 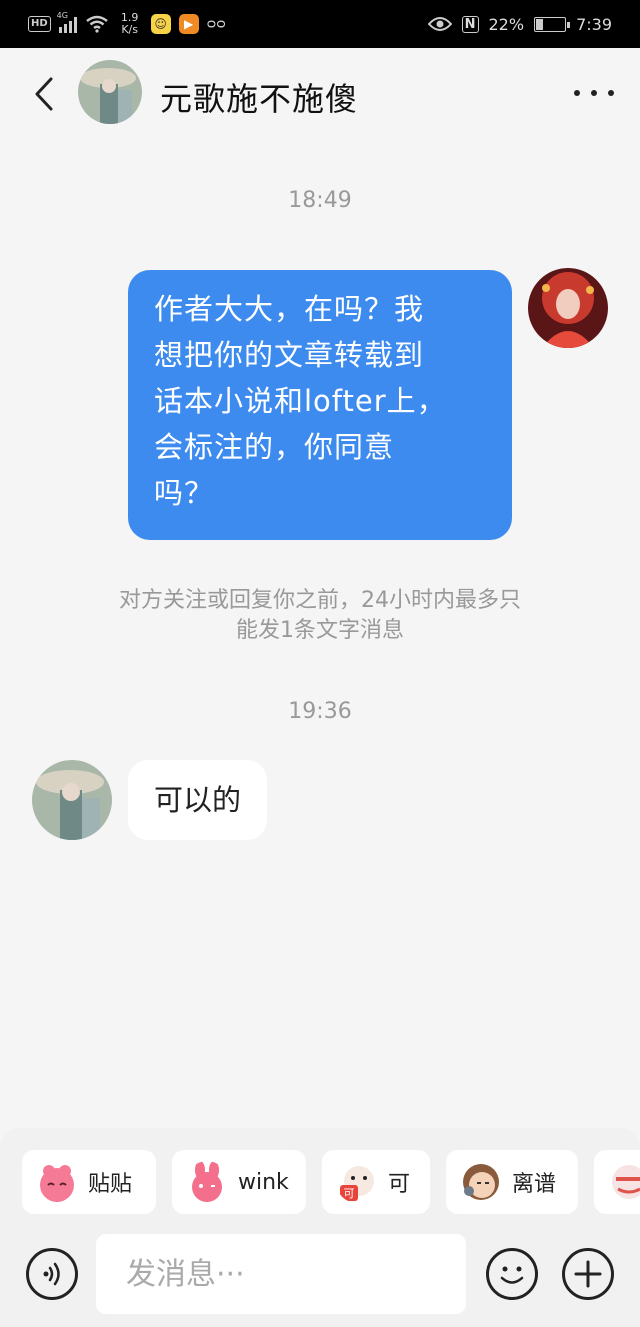 I want to click on clock: 7:39, so click(x=594, y=24).